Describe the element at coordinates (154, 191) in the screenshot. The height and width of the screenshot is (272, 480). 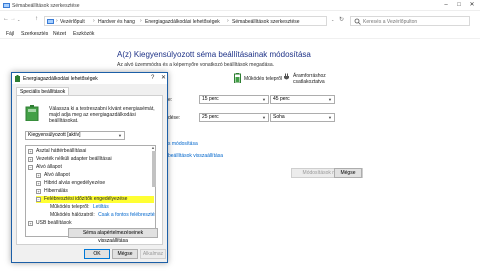
I see `tree-scrollbar: ▲ ▼` at that location.